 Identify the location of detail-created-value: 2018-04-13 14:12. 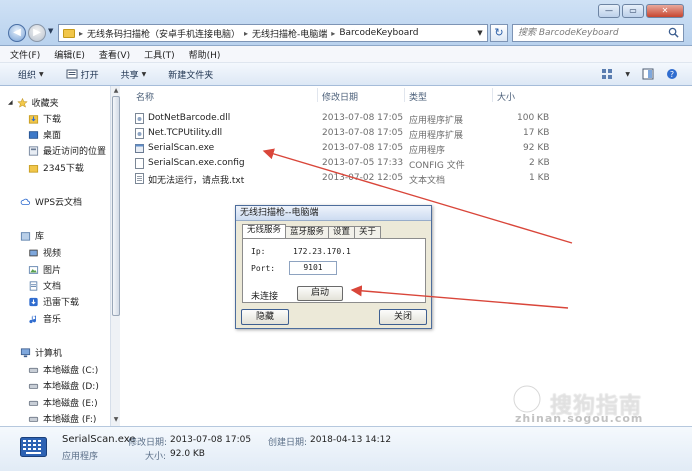
(351, 440).